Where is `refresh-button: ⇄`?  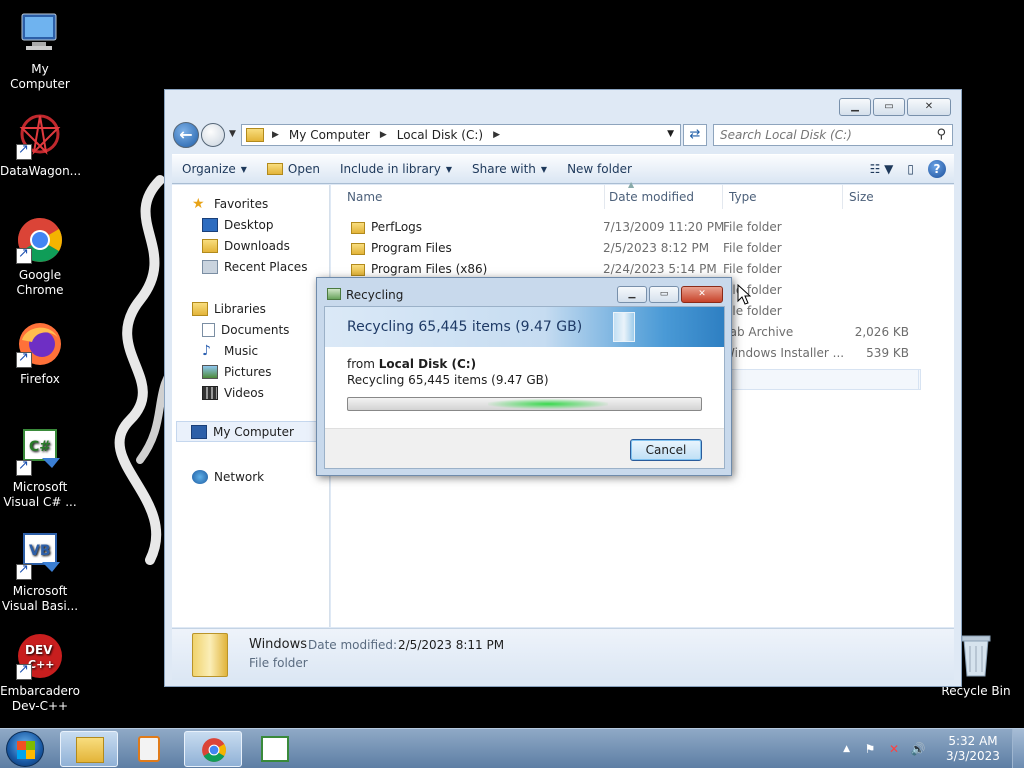 refresh-button: ⇄ is located at coordinates (695, 135).